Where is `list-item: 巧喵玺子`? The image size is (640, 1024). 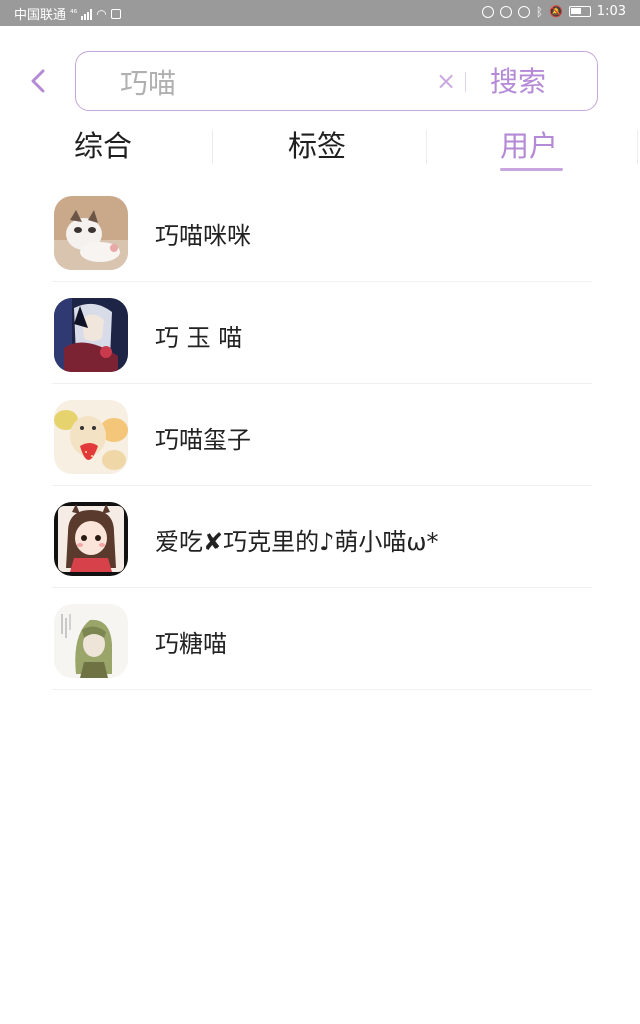 list-item: 巧喵玺子 is located at coordinates (320, 435).